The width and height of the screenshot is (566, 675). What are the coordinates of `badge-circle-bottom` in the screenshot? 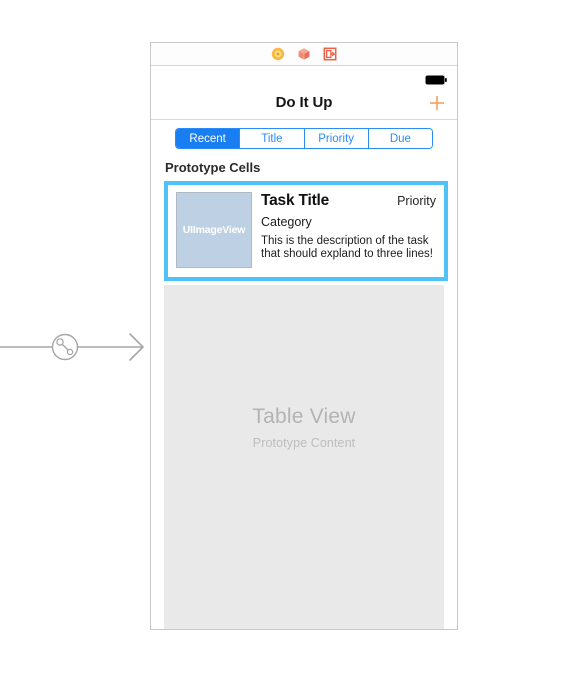 It's located at (70, 352).